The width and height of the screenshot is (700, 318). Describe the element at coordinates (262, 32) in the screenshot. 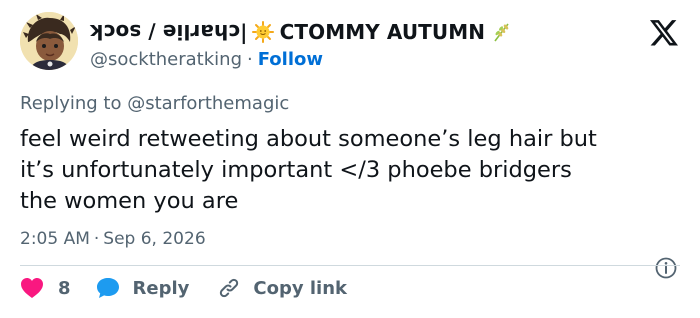

I see `sun-emoji-icon` at that location.